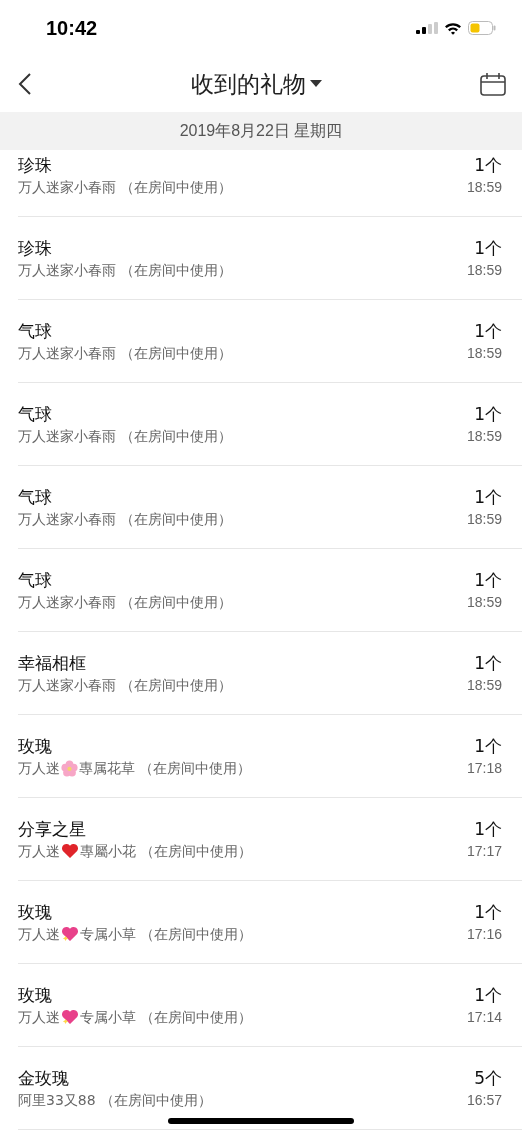 This screenshot has height=1134, width=522. Describe the element at coordinates (52, 829) in the screenshot. I see `gift-name: 分享之星` at that location.